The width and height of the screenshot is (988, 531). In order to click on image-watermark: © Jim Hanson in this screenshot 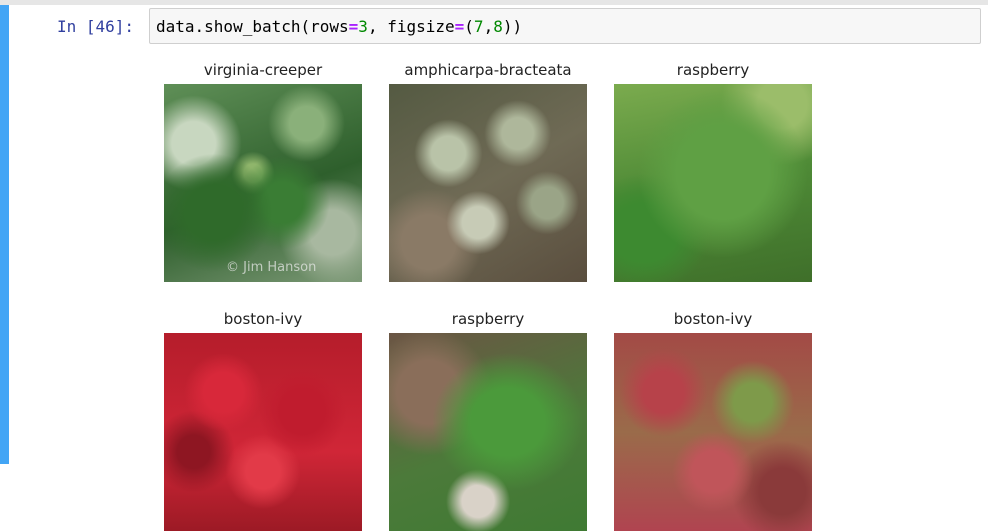, I will do `click(271, 267)`.